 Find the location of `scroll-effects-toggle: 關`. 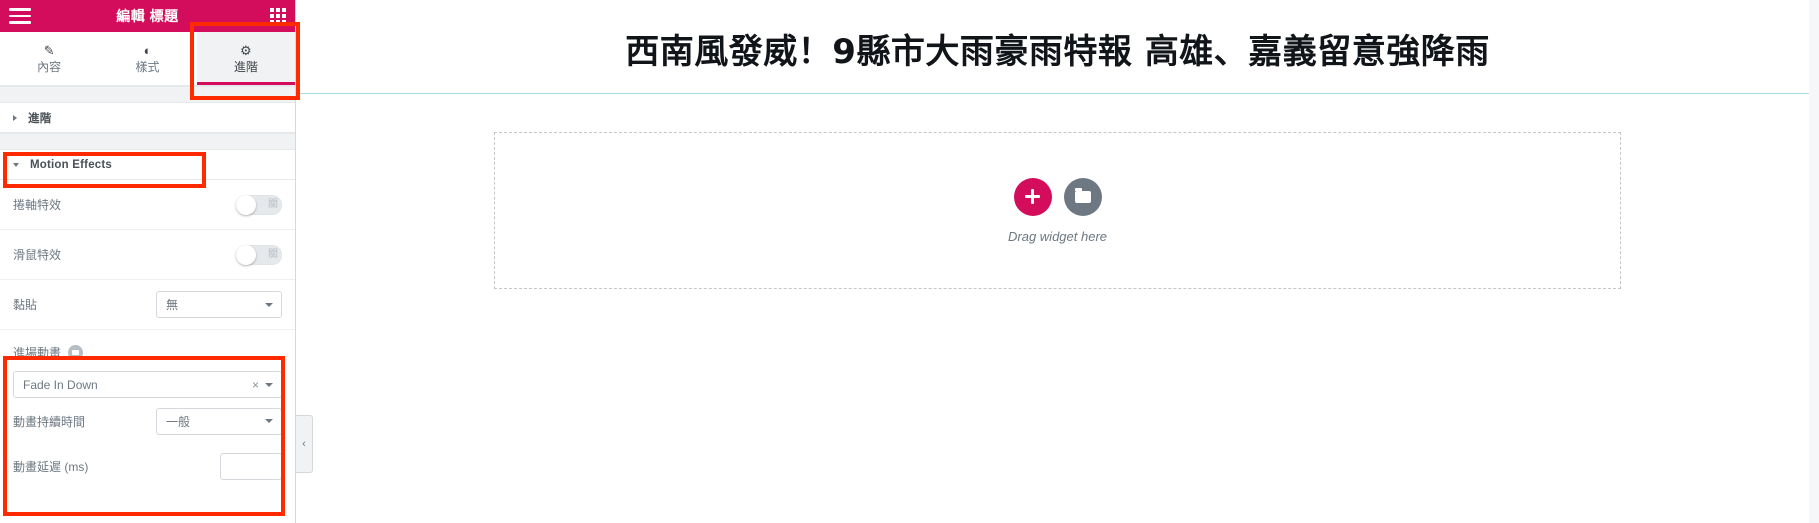

scroll-effects-toggle: 關 is located at coordinates (259, 204).